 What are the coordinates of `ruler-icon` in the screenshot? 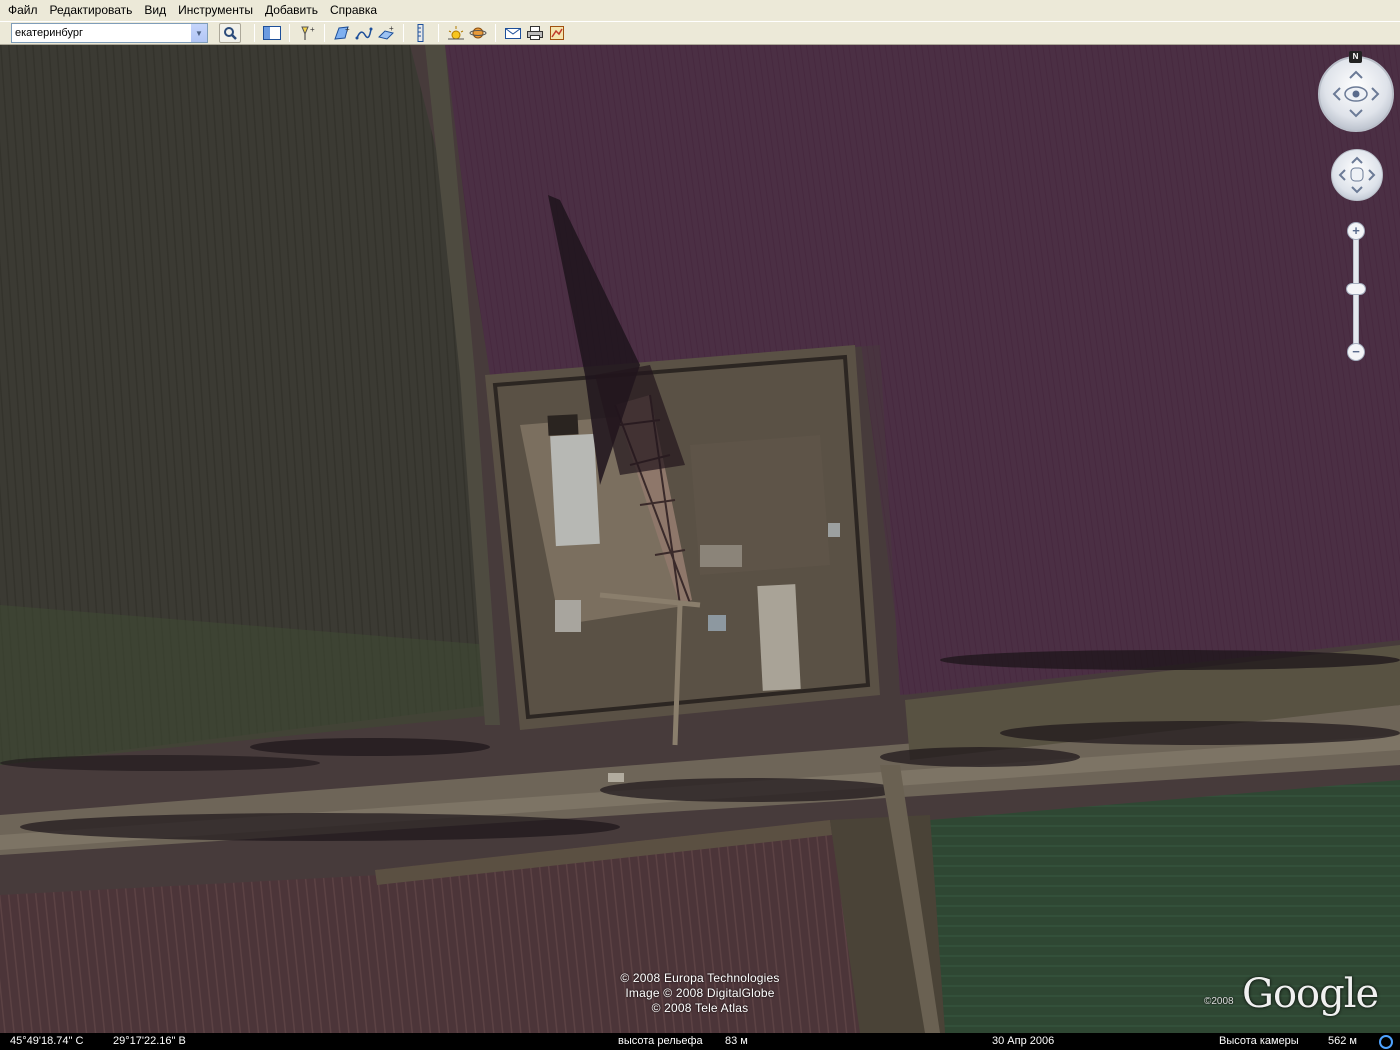 It's located at (420, 33).